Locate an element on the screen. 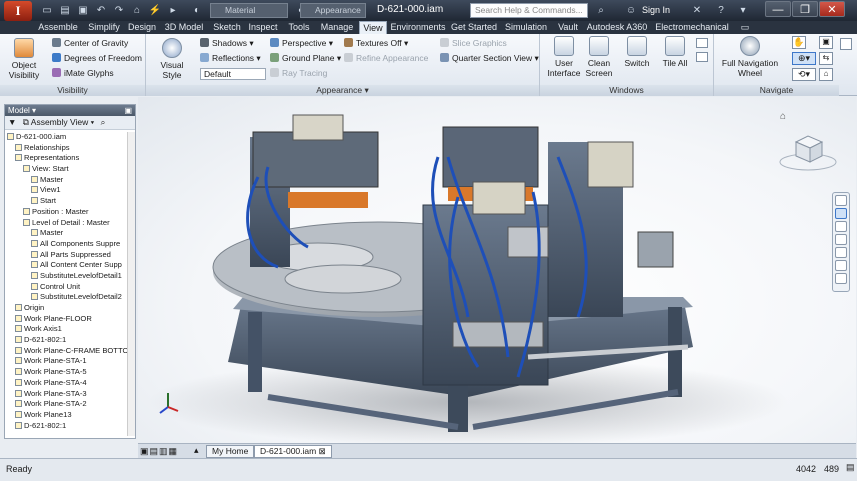  switch-button: Switch is located at coordinates (637, 52).